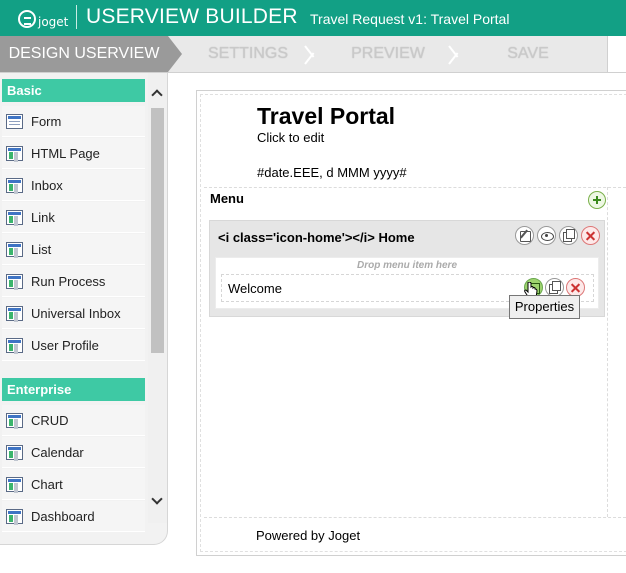  Describe the element at coordinates (73, 185) in the screenshot. I see `palette-item-inbox: Inbox` at that location.